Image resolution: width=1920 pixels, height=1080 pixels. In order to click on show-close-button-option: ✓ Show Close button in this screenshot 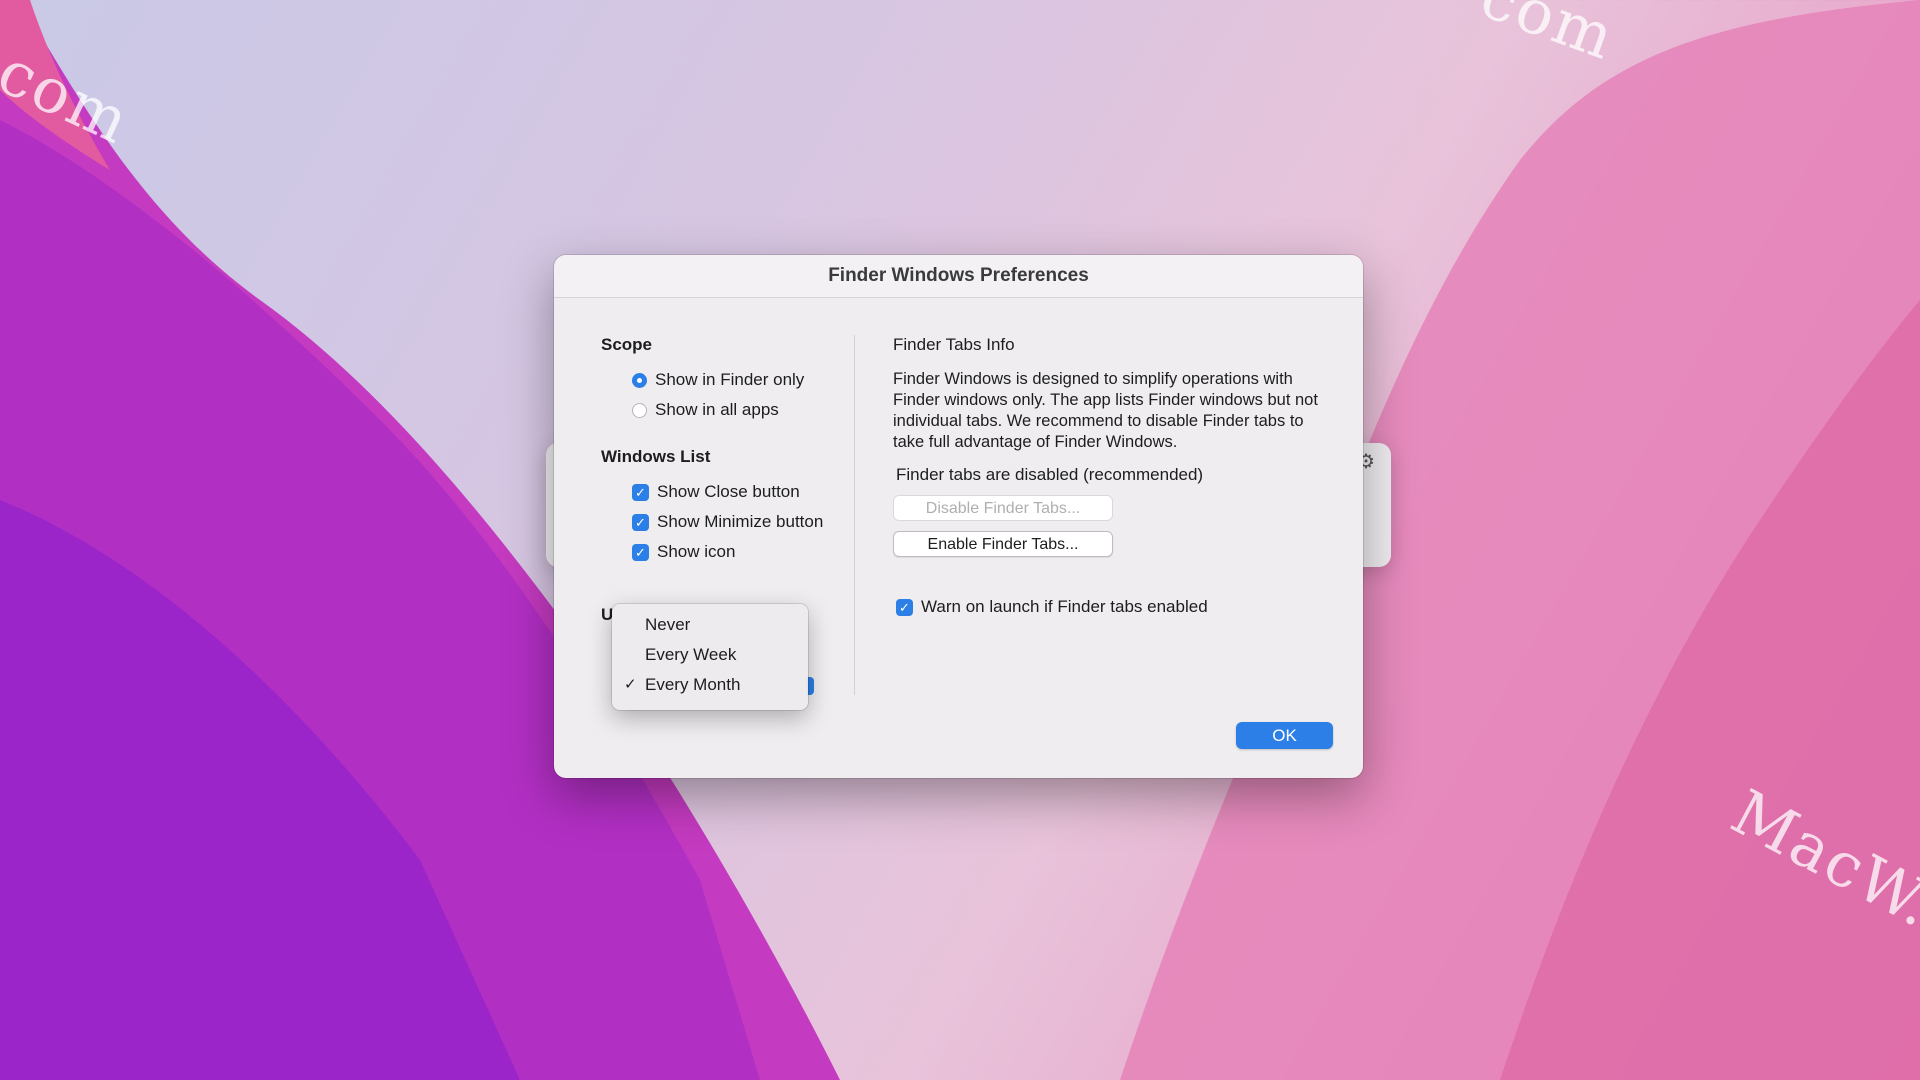, I will do `click(731, 492)`.